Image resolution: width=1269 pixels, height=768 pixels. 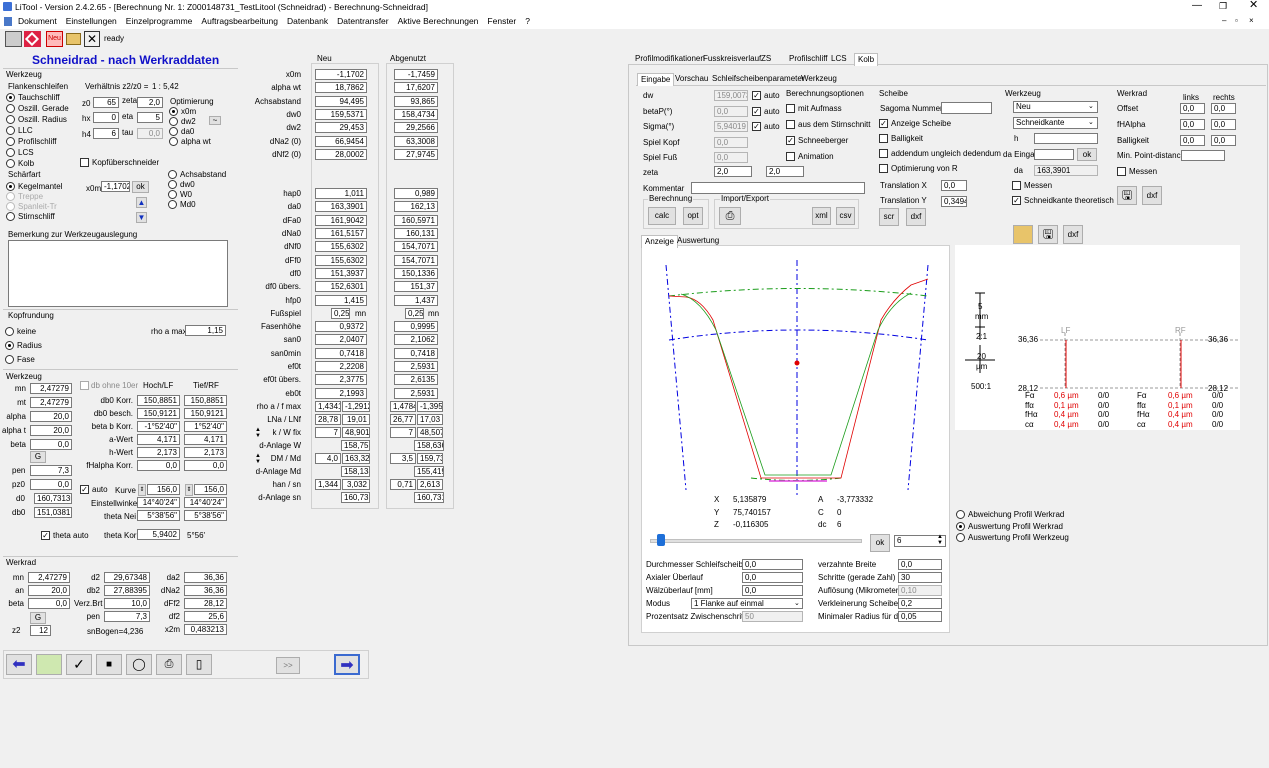 I want to click on mdi-restore: ▫, so click(x=1236, y=21).